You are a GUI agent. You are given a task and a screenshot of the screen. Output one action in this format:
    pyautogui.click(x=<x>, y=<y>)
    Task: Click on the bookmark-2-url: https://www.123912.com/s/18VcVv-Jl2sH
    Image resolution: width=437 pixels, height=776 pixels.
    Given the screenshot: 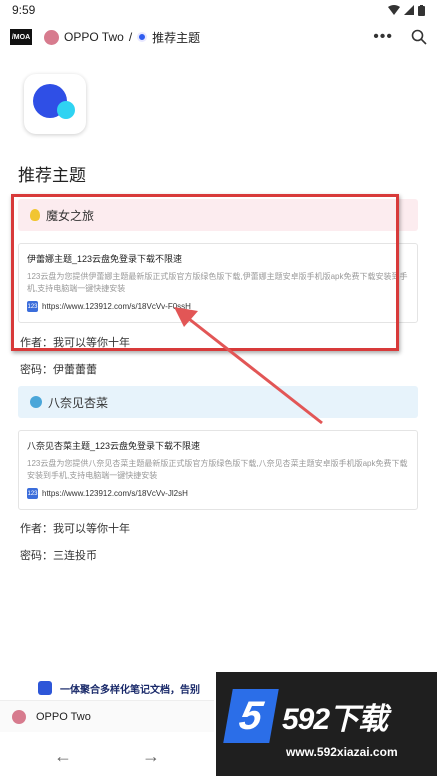 What is the action you would take?
    pyautogui.click(x=115, y=493)
    